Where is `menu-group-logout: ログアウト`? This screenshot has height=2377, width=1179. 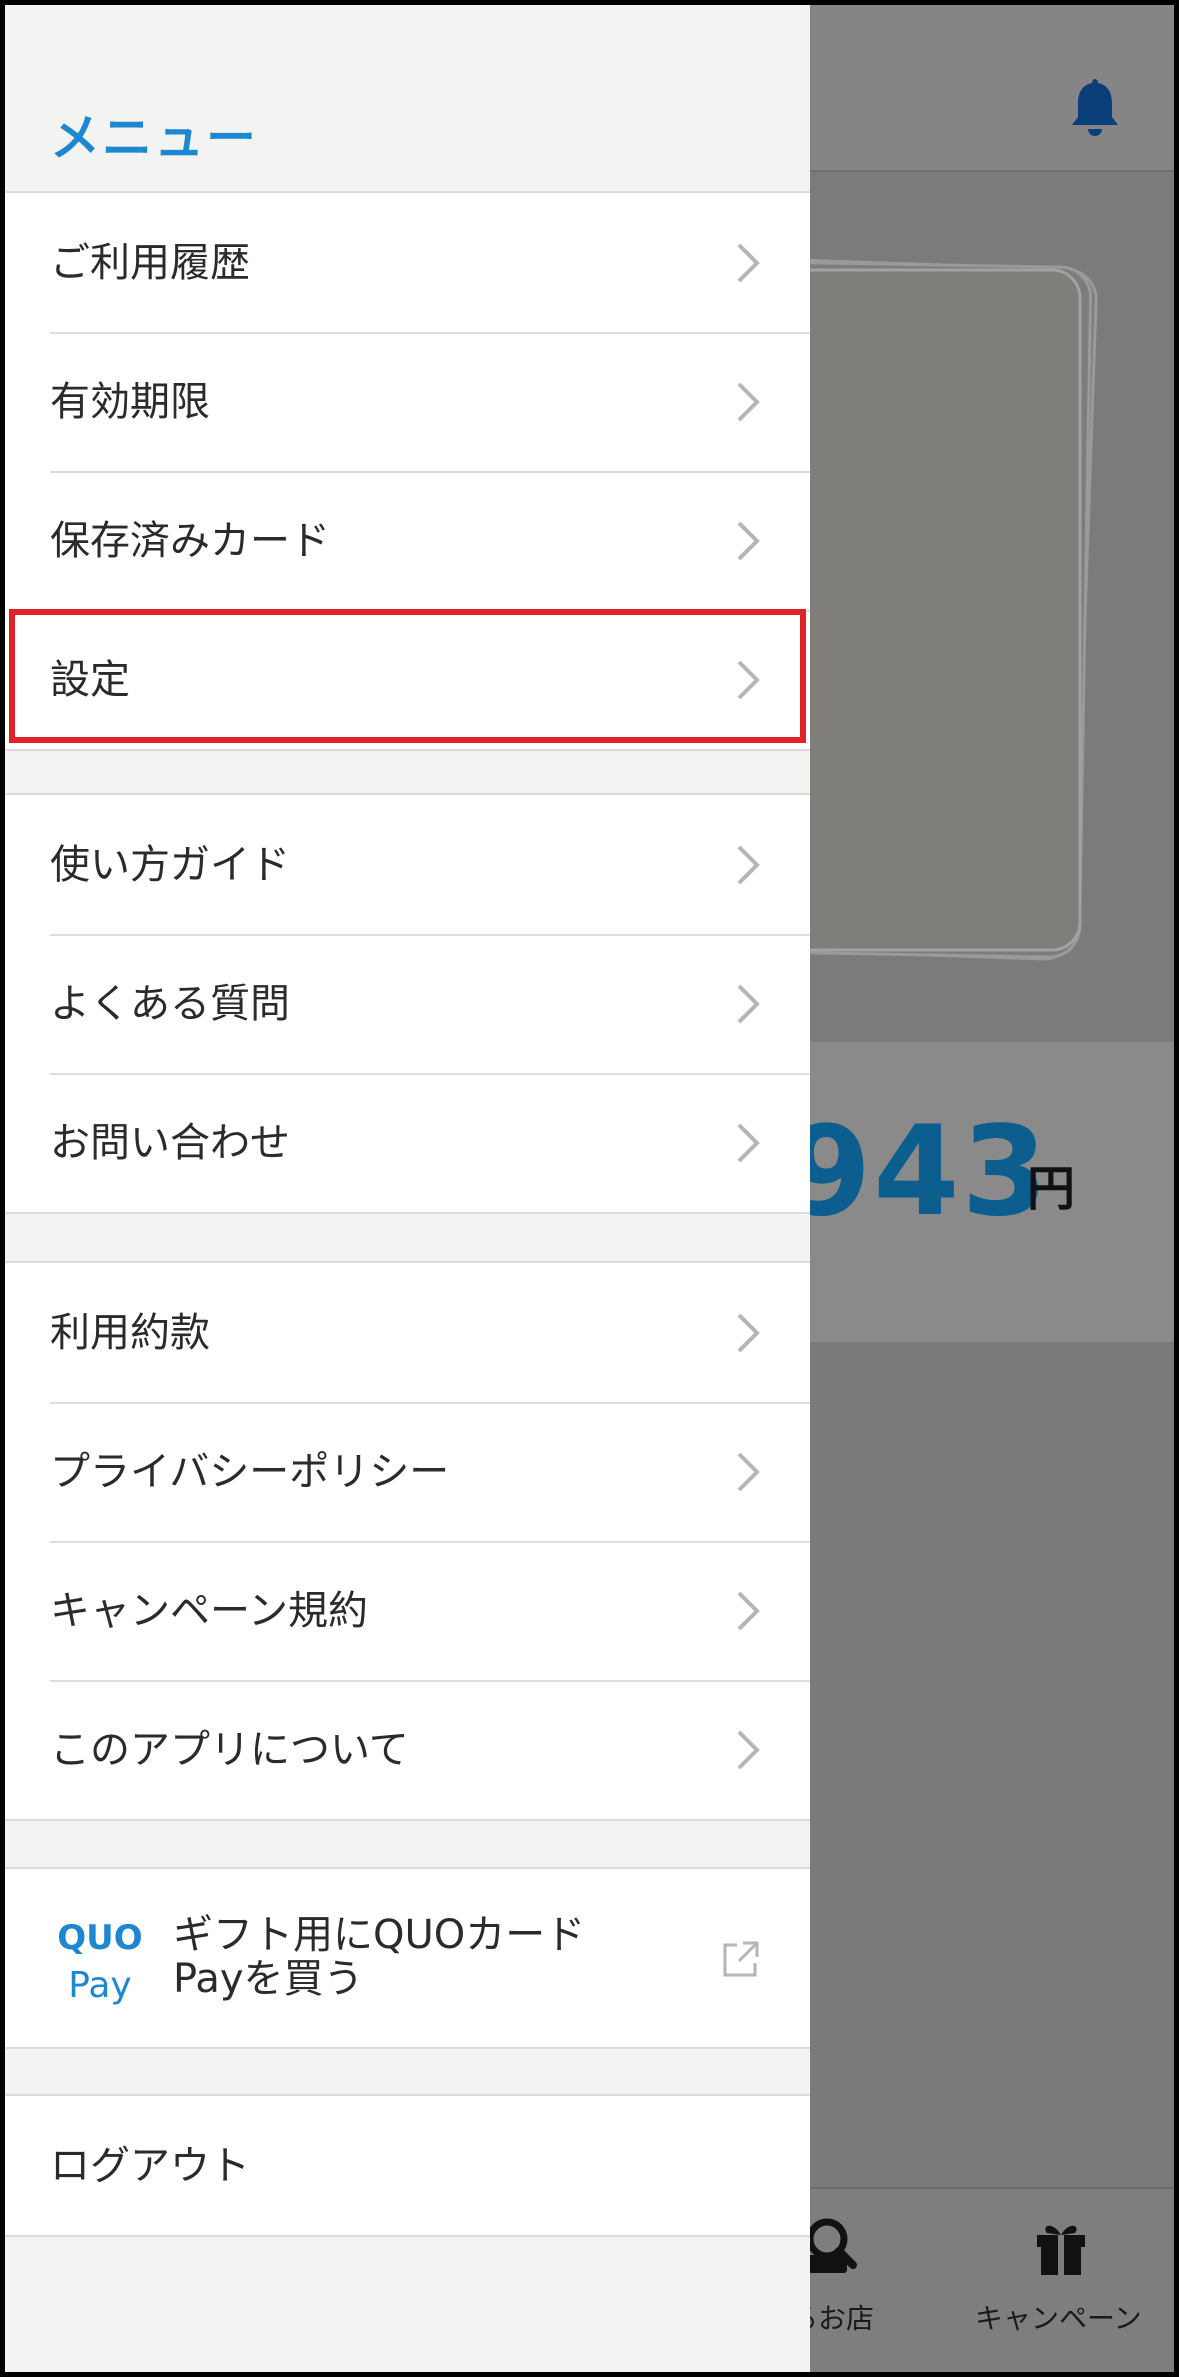 menu-group-logout: ログアウト is located at coordinates (407, 2165).